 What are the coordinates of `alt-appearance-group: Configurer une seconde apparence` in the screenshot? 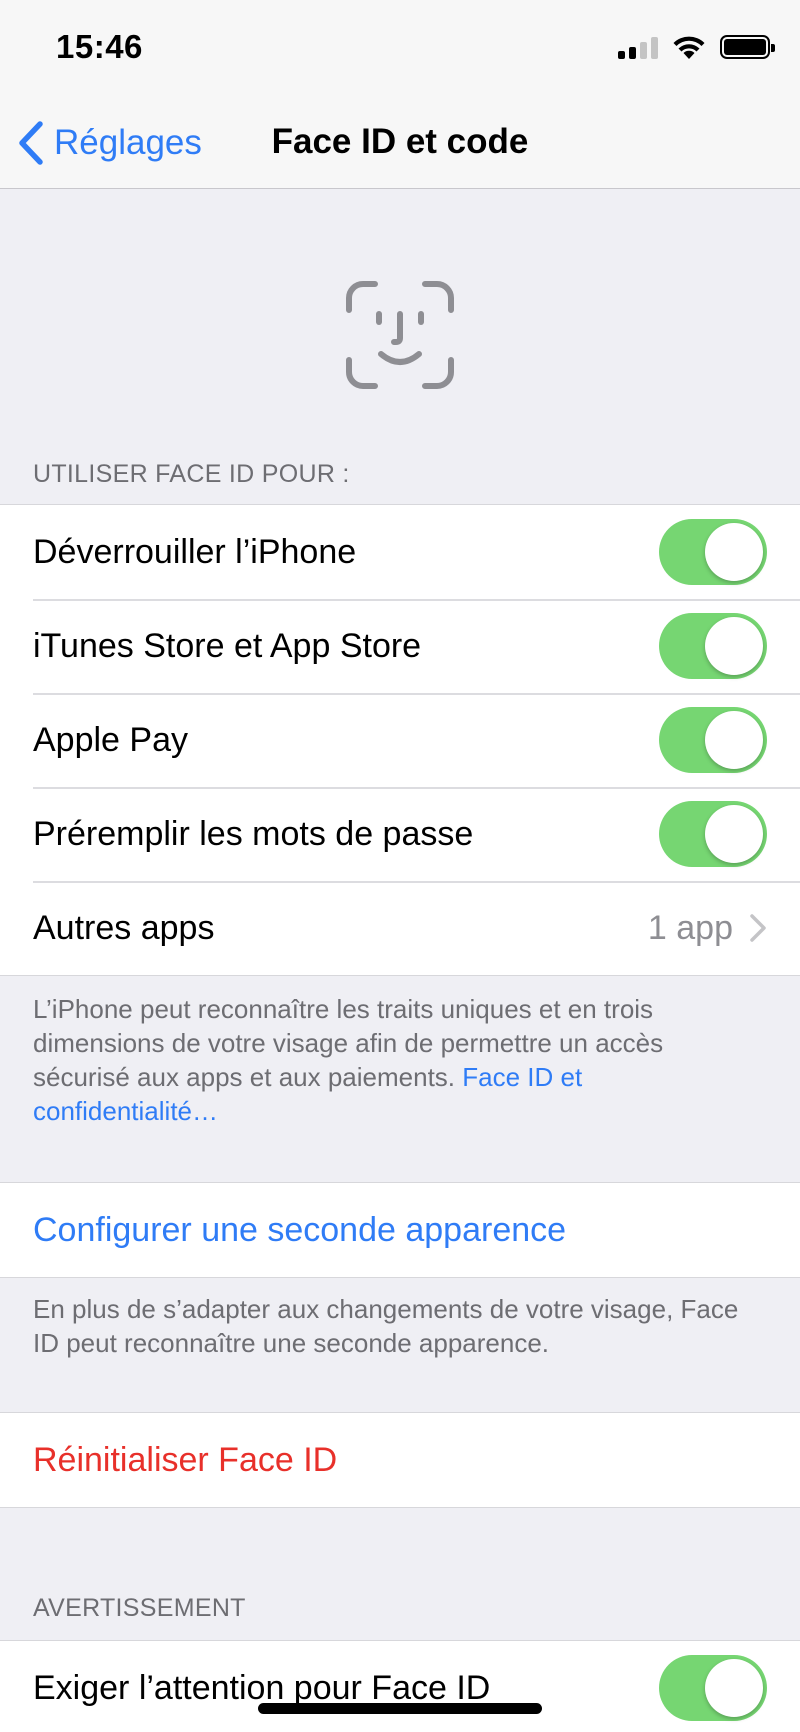 It's located at (400, 1230).